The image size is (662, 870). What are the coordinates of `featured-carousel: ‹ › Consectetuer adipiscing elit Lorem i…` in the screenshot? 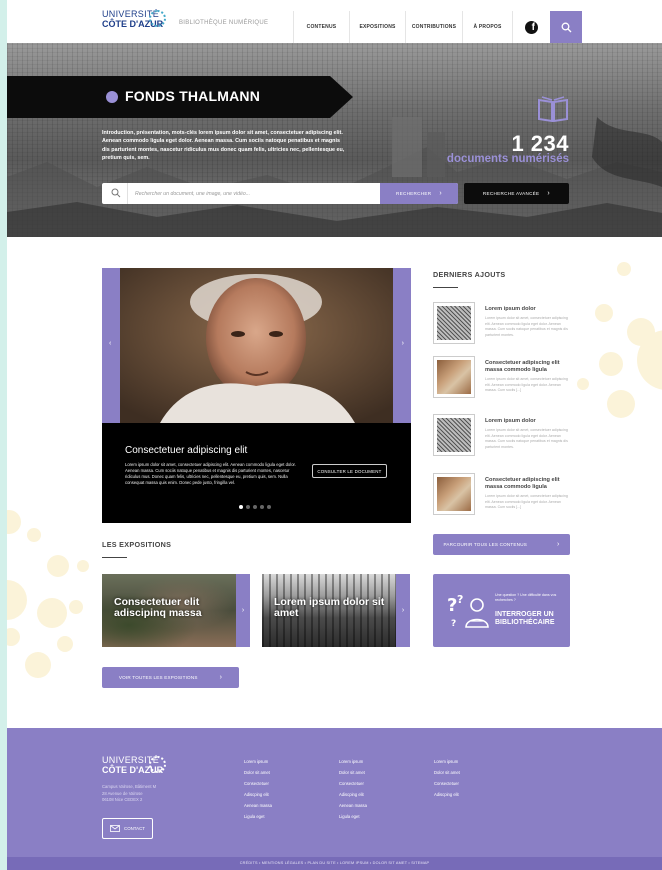 It's located at (256, 395).